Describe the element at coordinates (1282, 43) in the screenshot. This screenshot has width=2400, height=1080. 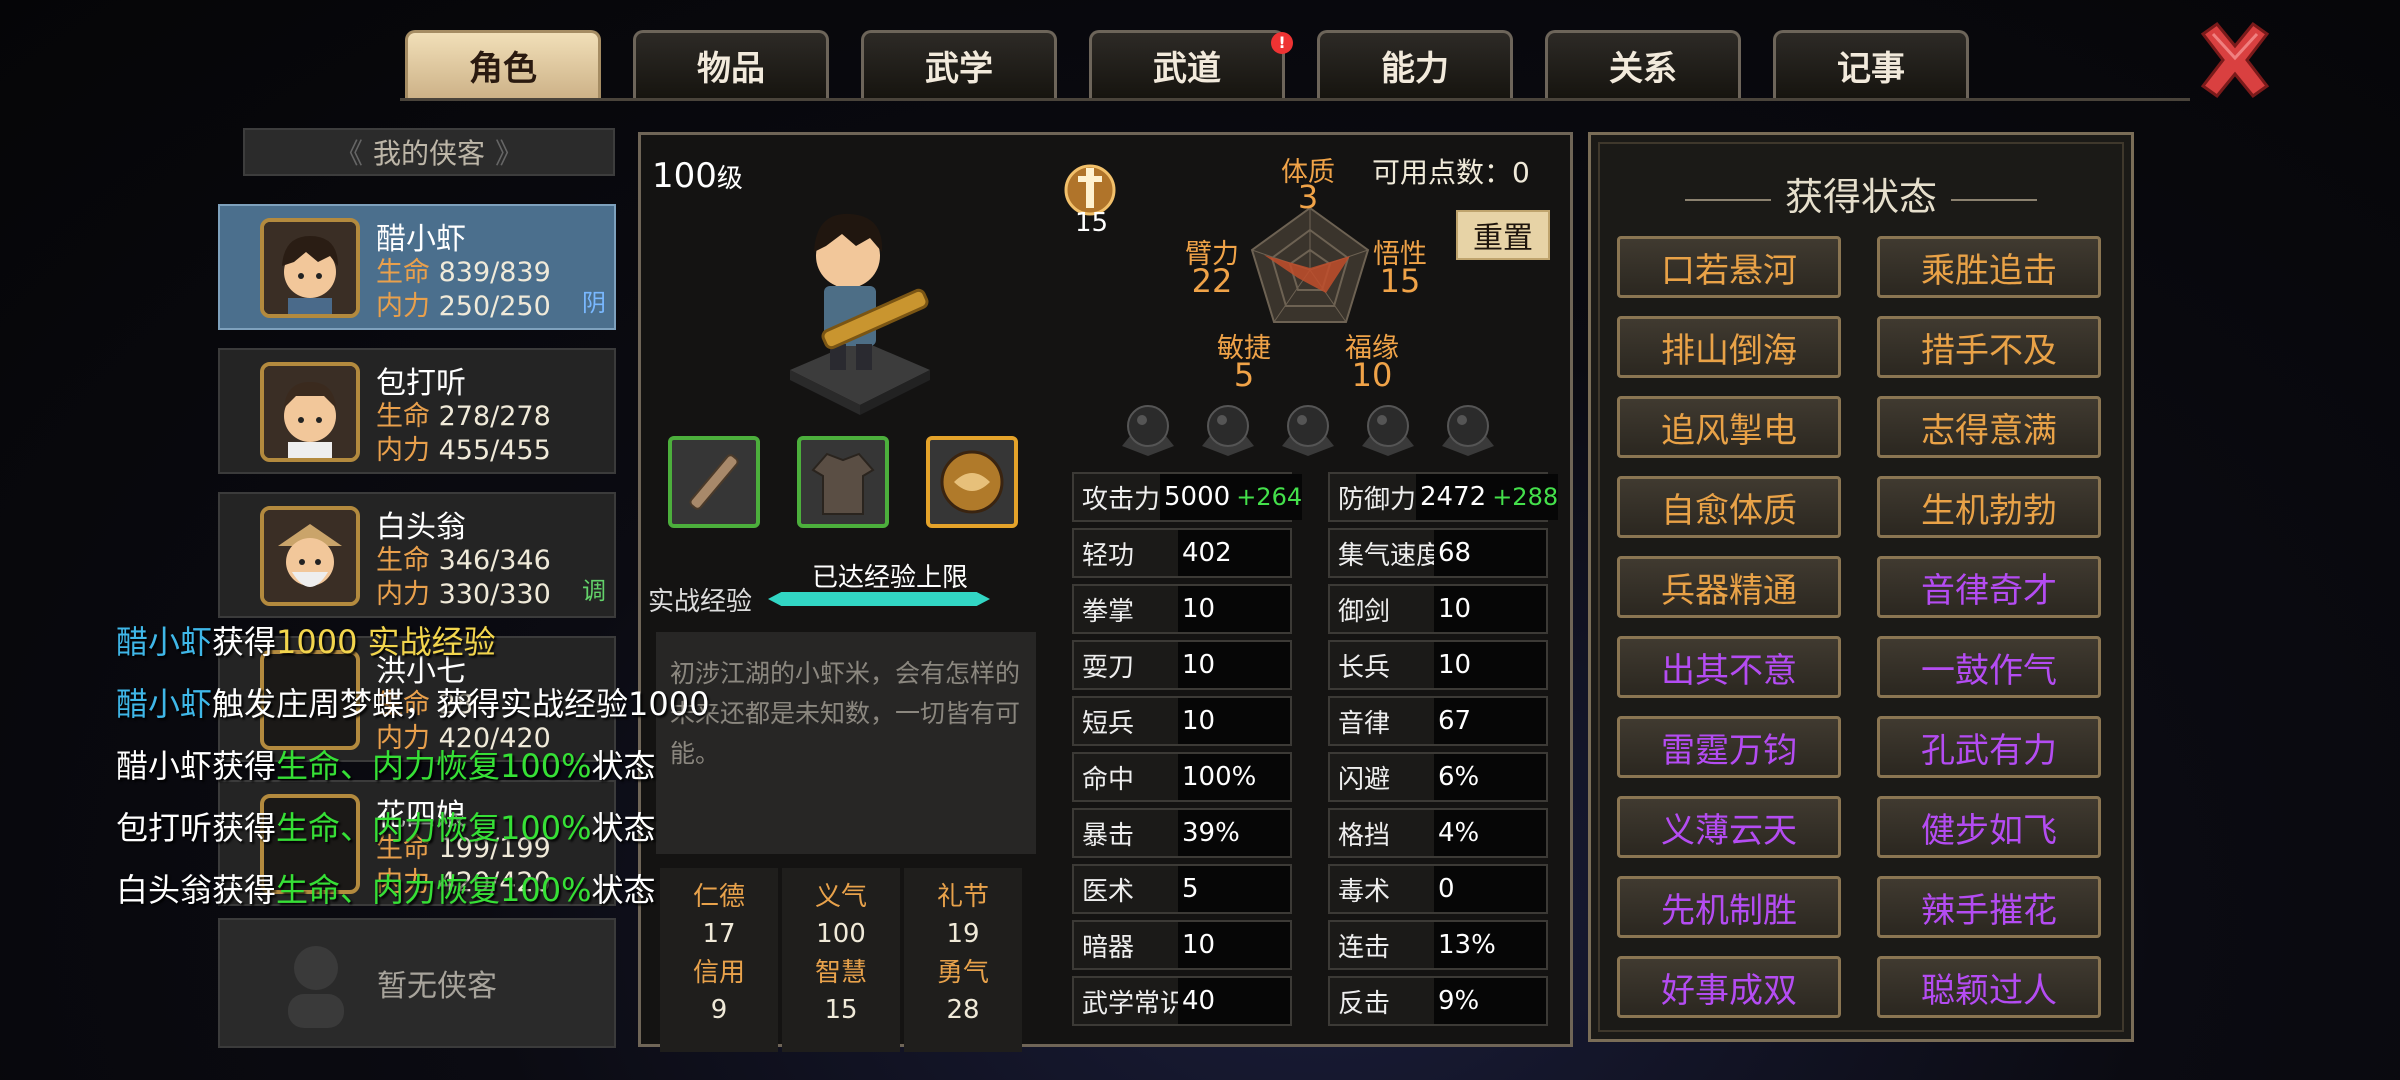
I see `notification-badge: !` at that location.